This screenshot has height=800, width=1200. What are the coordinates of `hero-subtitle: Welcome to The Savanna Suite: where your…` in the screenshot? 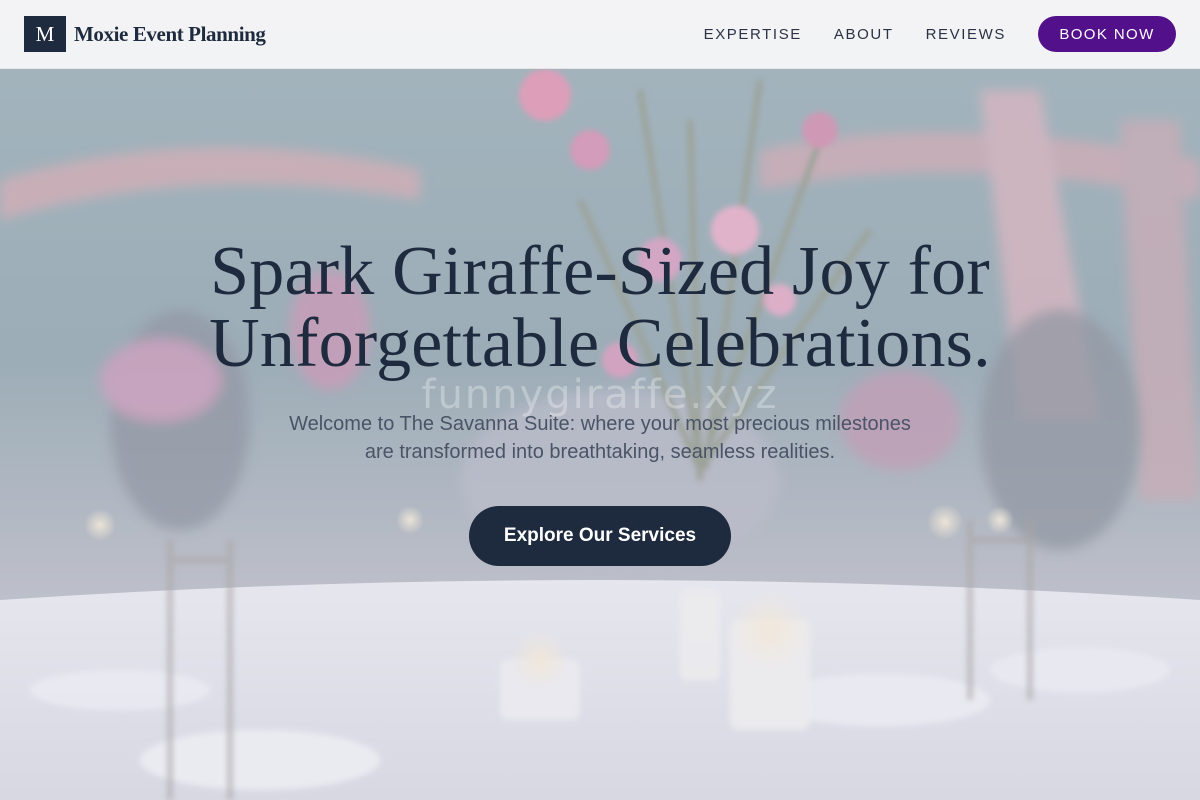 It's located at (600, 438).